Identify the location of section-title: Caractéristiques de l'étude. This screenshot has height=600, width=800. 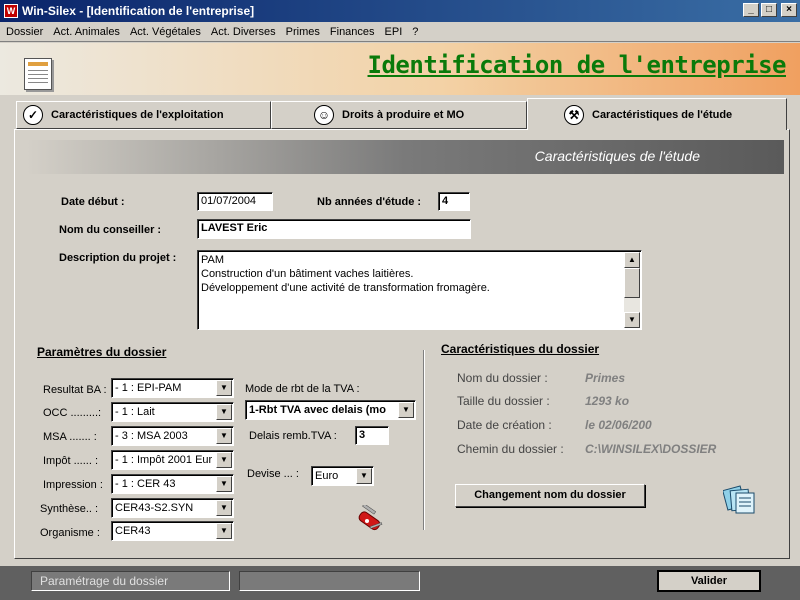
(617, 156).